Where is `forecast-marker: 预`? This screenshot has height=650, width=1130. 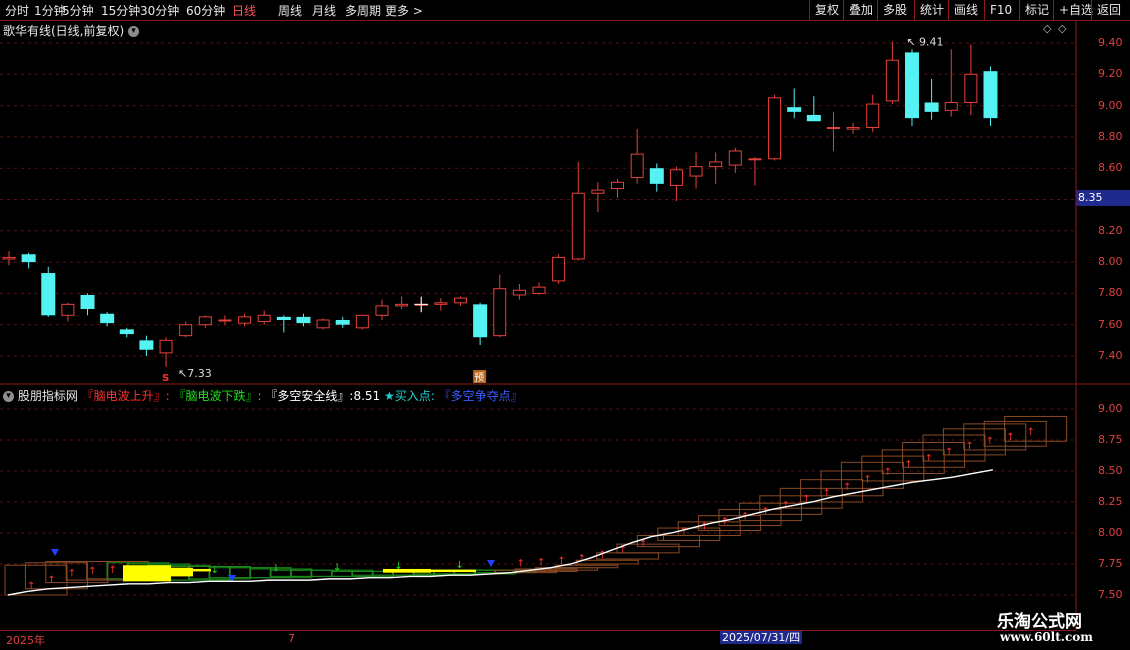 forecast-marker: 预 is located at coordinates (479, 378).